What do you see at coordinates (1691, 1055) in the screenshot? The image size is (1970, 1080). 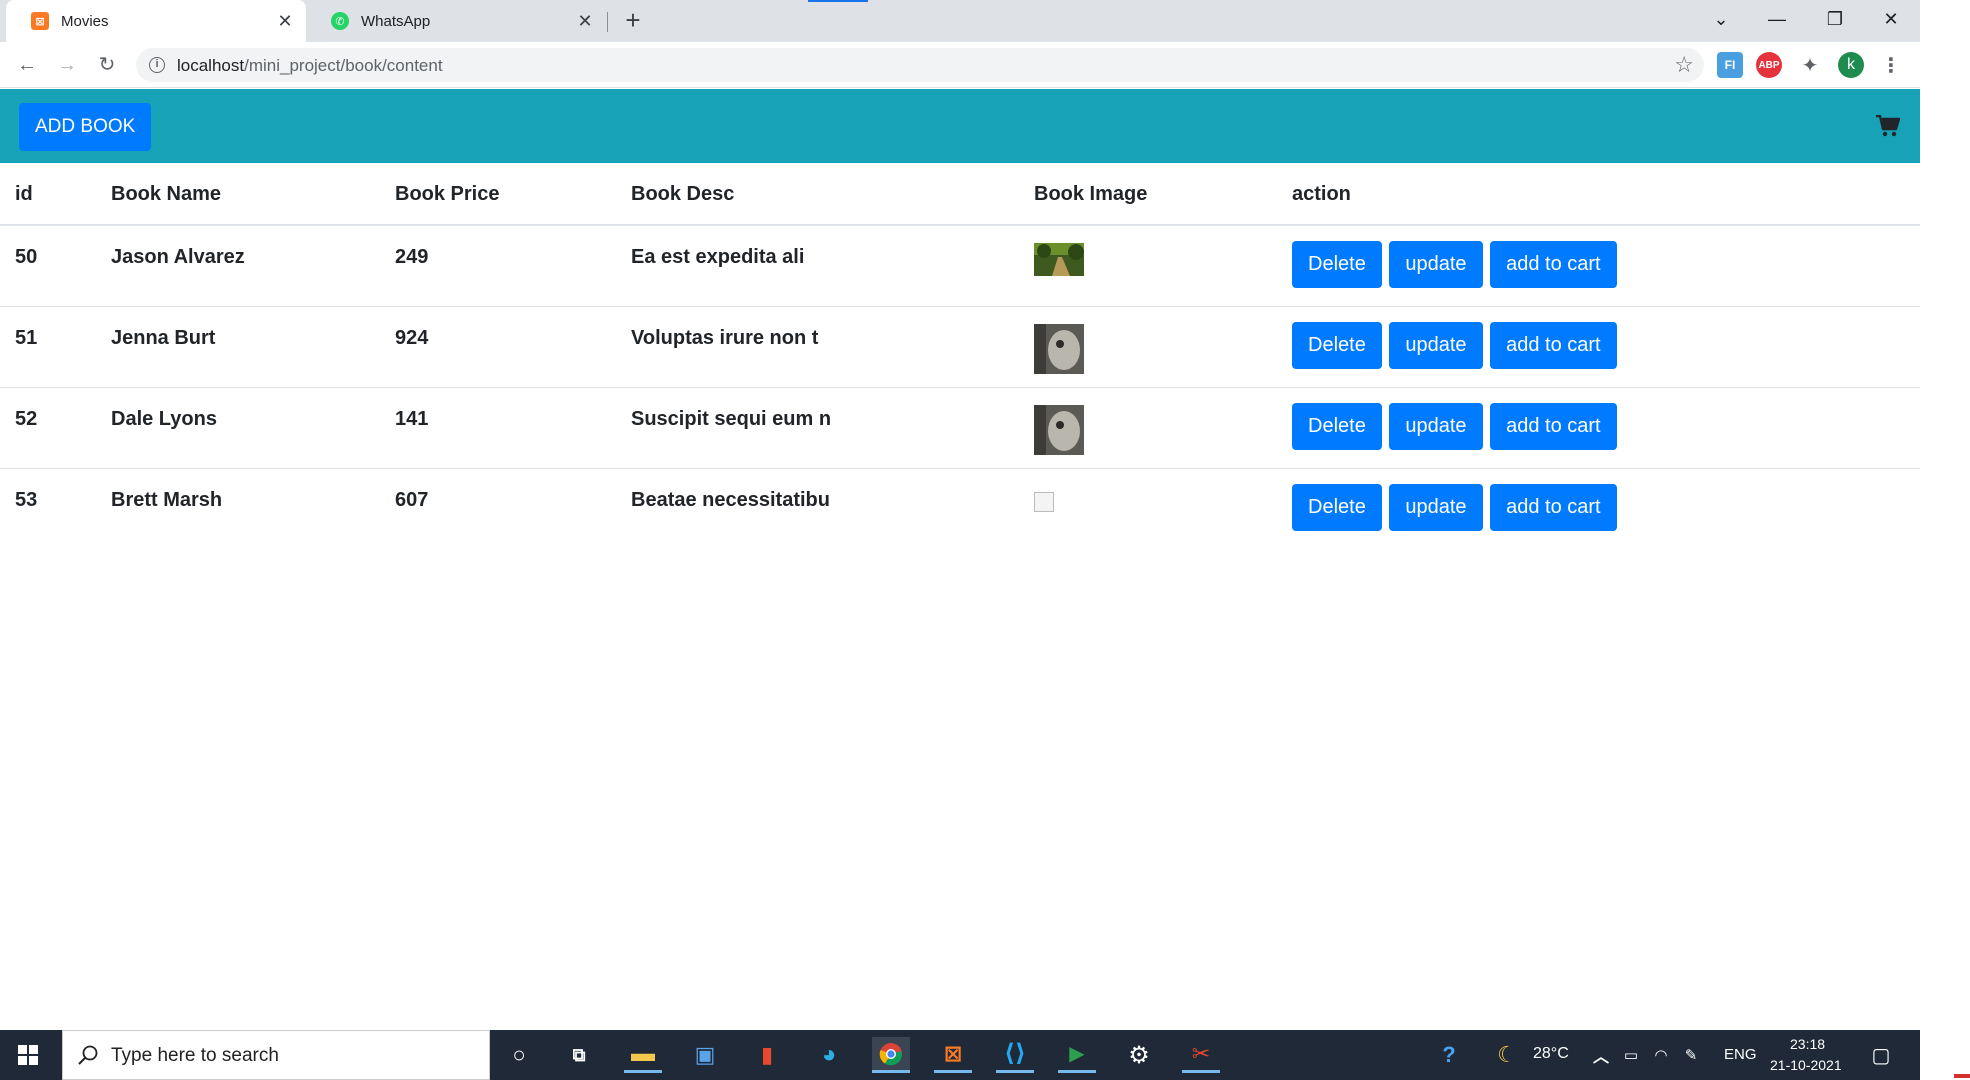 I see `pen-icon: ✎` at bounding box center [1691, 1055].